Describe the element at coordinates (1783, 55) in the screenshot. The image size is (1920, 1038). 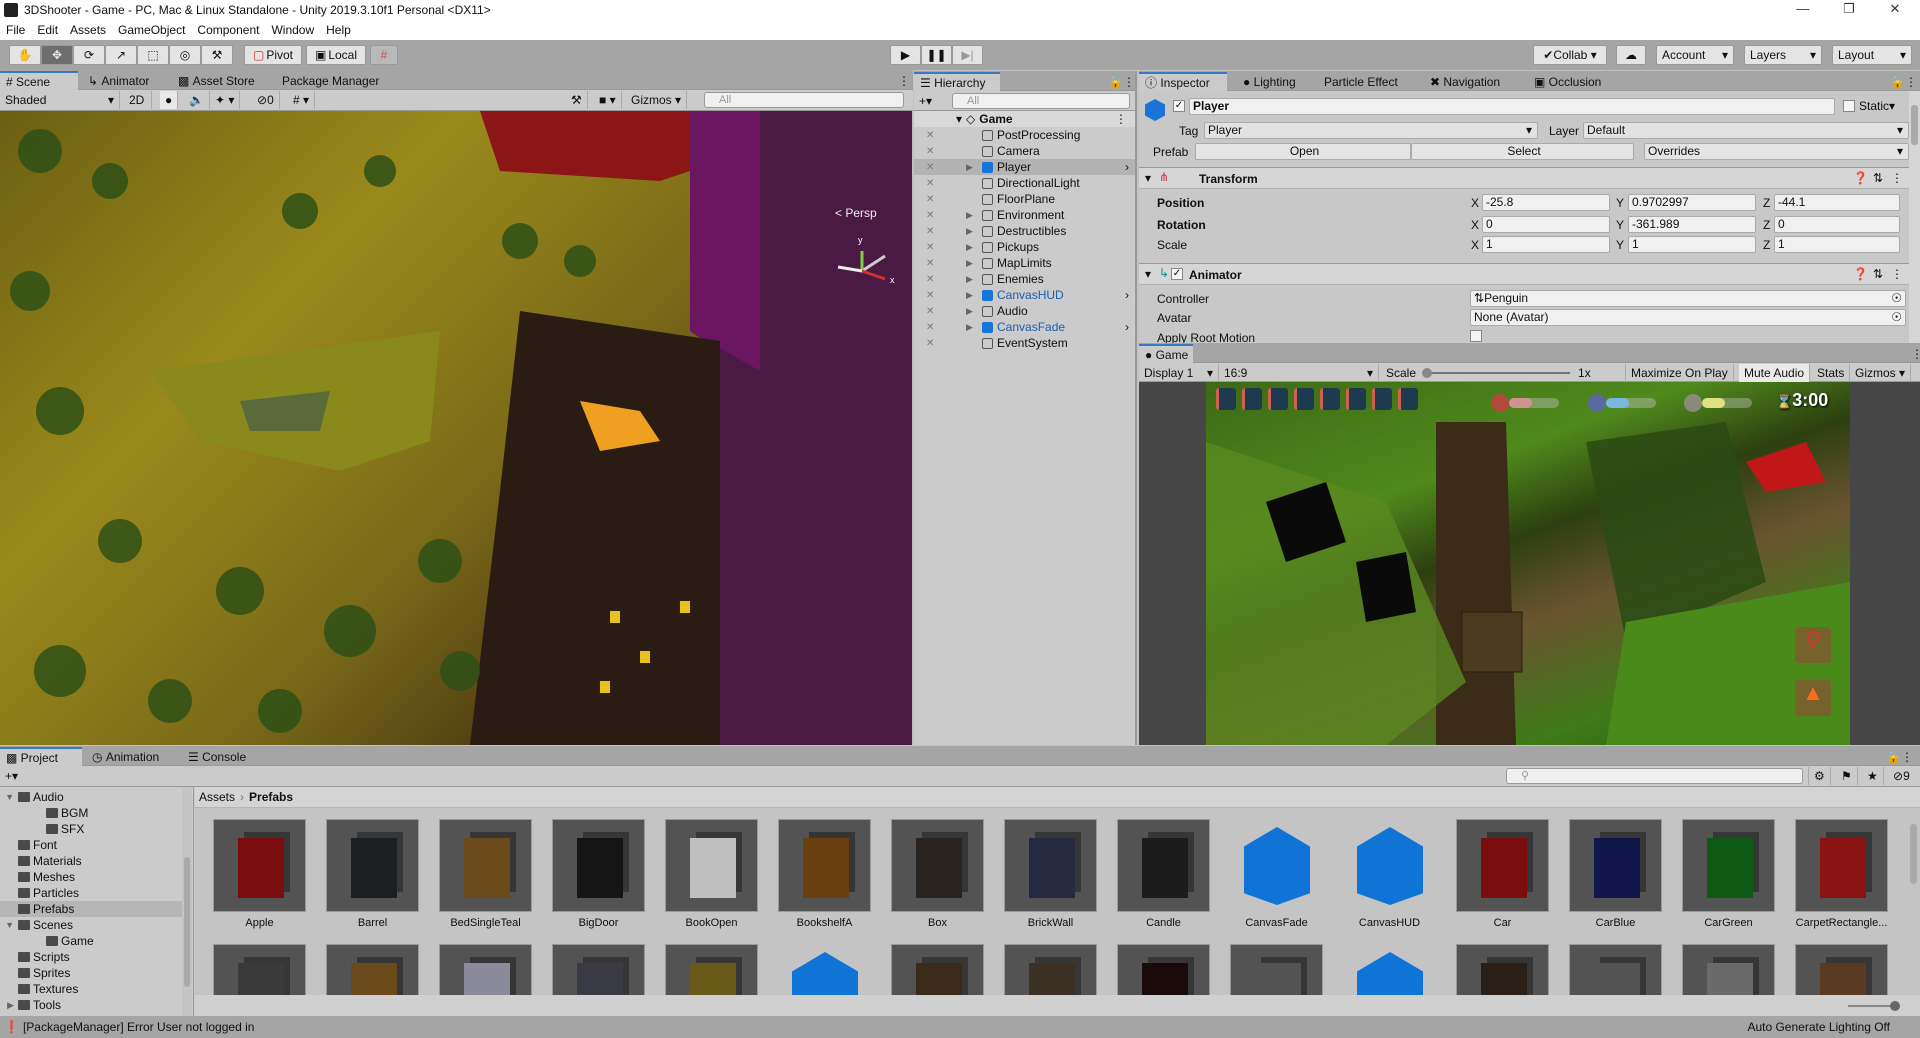
I see `layers-dropdown: Layers ▾` at that location.